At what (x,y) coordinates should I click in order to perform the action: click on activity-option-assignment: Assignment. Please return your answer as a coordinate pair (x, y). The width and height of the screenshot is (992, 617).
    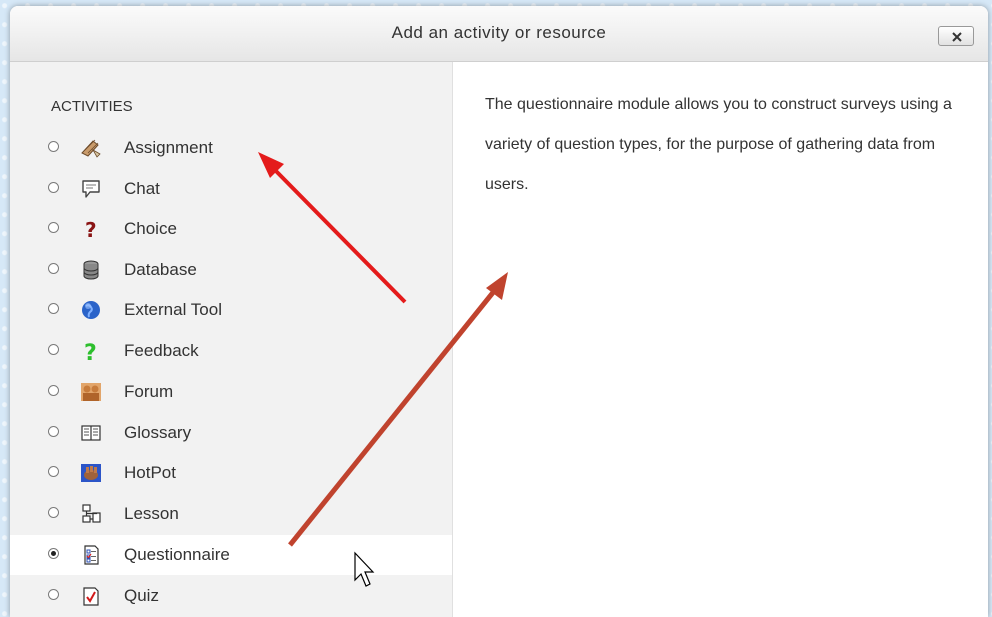
    Looking at the image, I should click on (231, 148).